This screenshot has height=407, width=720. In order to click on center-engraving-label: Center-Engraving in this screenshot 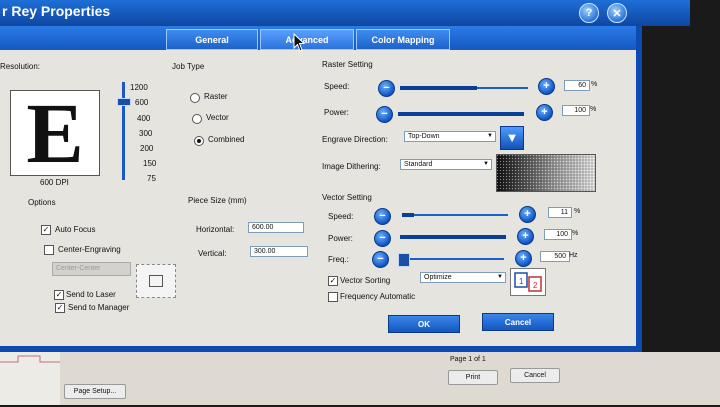, I will do `click(89, 249)`.